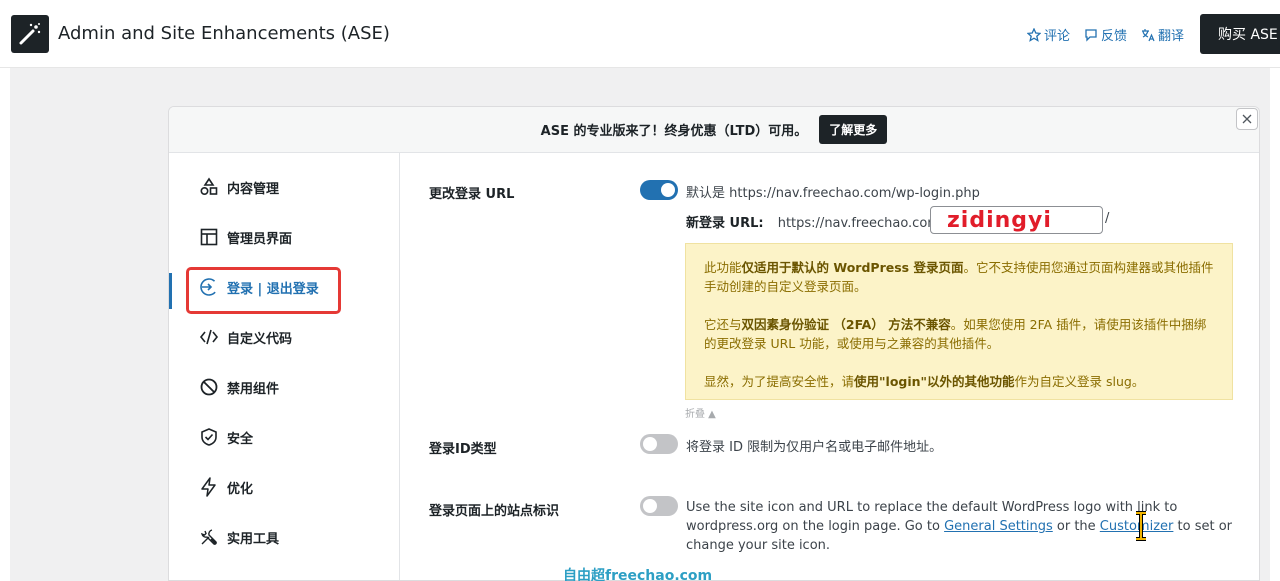 Image resolution: width=1280 pixels, height=581 pixels. I want to click on sidebar-item-label: 禁用组件, so click(253, 389).